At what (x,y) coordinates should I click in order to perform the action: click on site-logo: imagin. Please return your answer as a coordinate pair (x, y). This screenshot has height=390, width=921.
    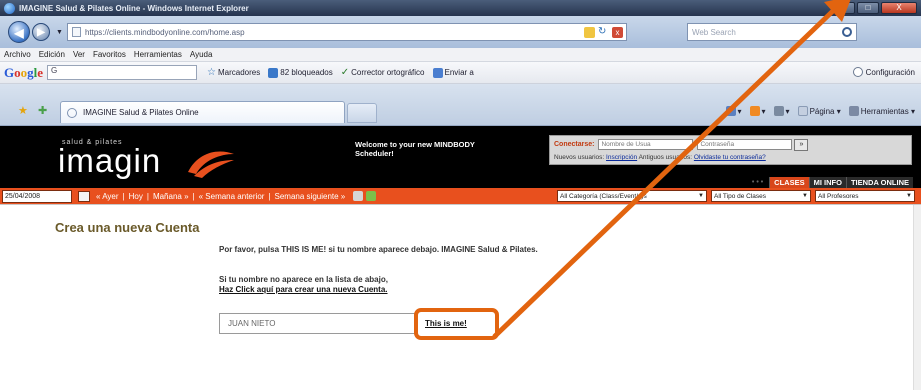
    Looking at the image, I should click on (109, 161).